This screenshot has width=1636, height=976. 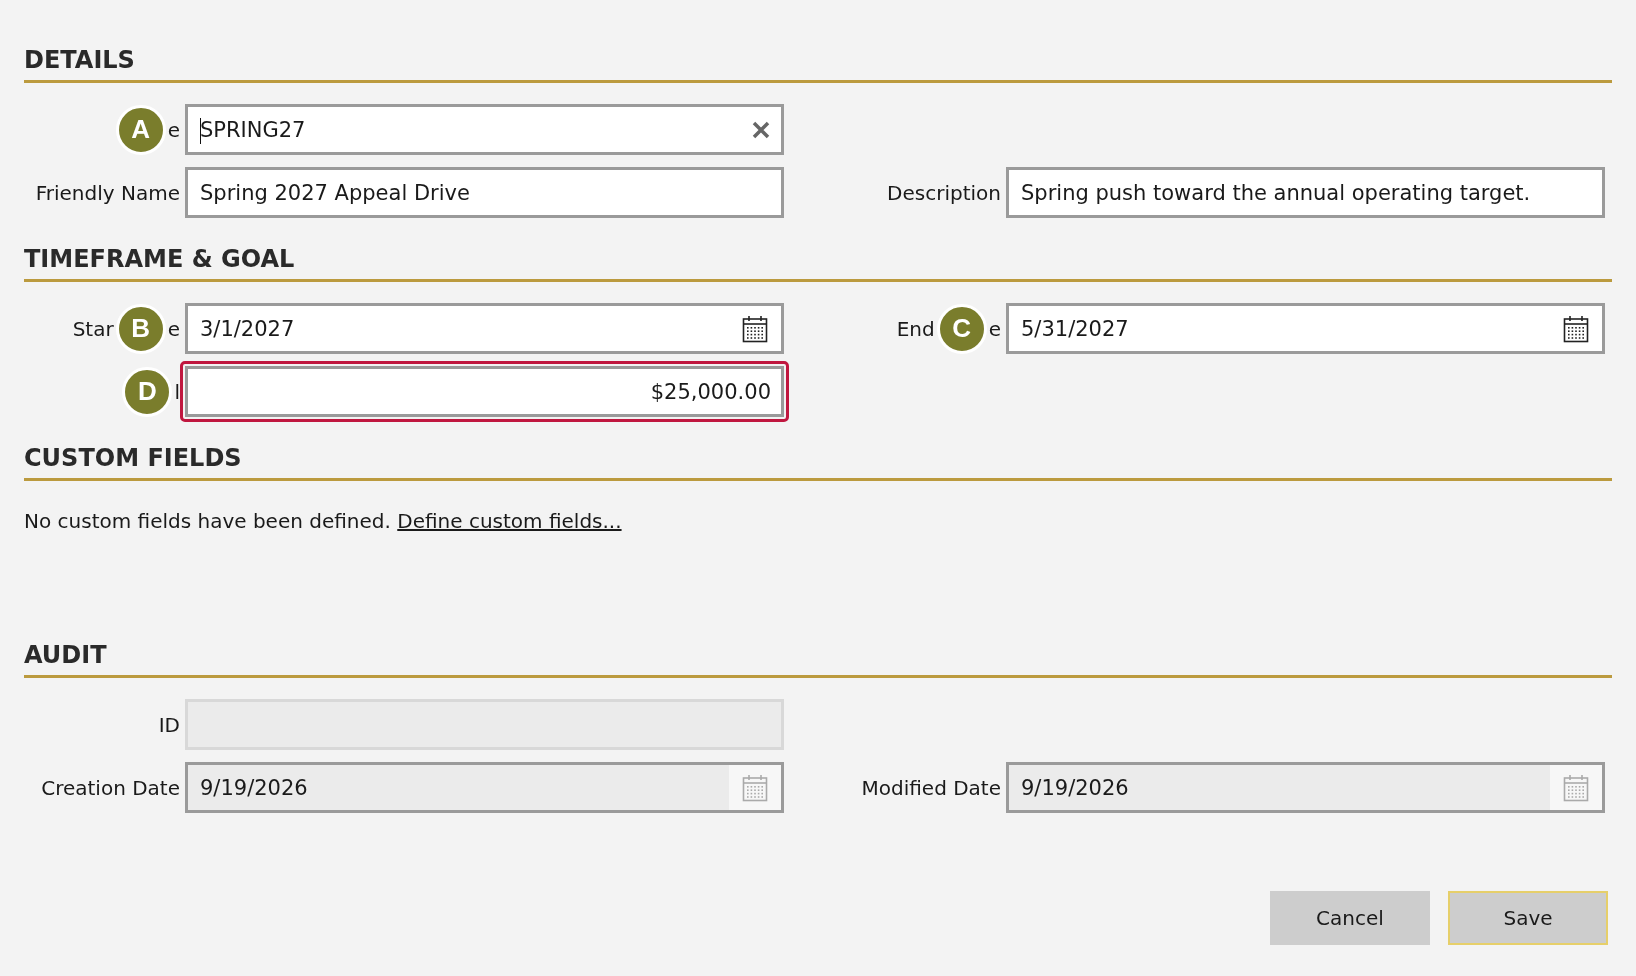 What do you see at coordinates (140, 328) in the screenshot?
I see `callout-badge: B` at bounding box center [140, 328].